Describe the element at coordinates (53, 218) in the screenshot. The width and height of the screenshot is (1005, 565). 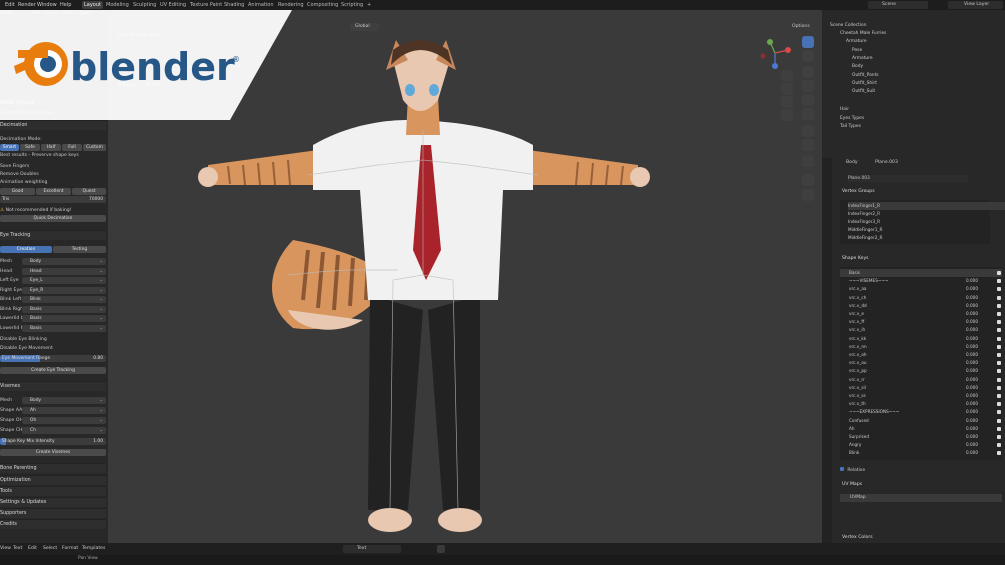
I see `quick-decimation-button: Quick Decimation` at that location.